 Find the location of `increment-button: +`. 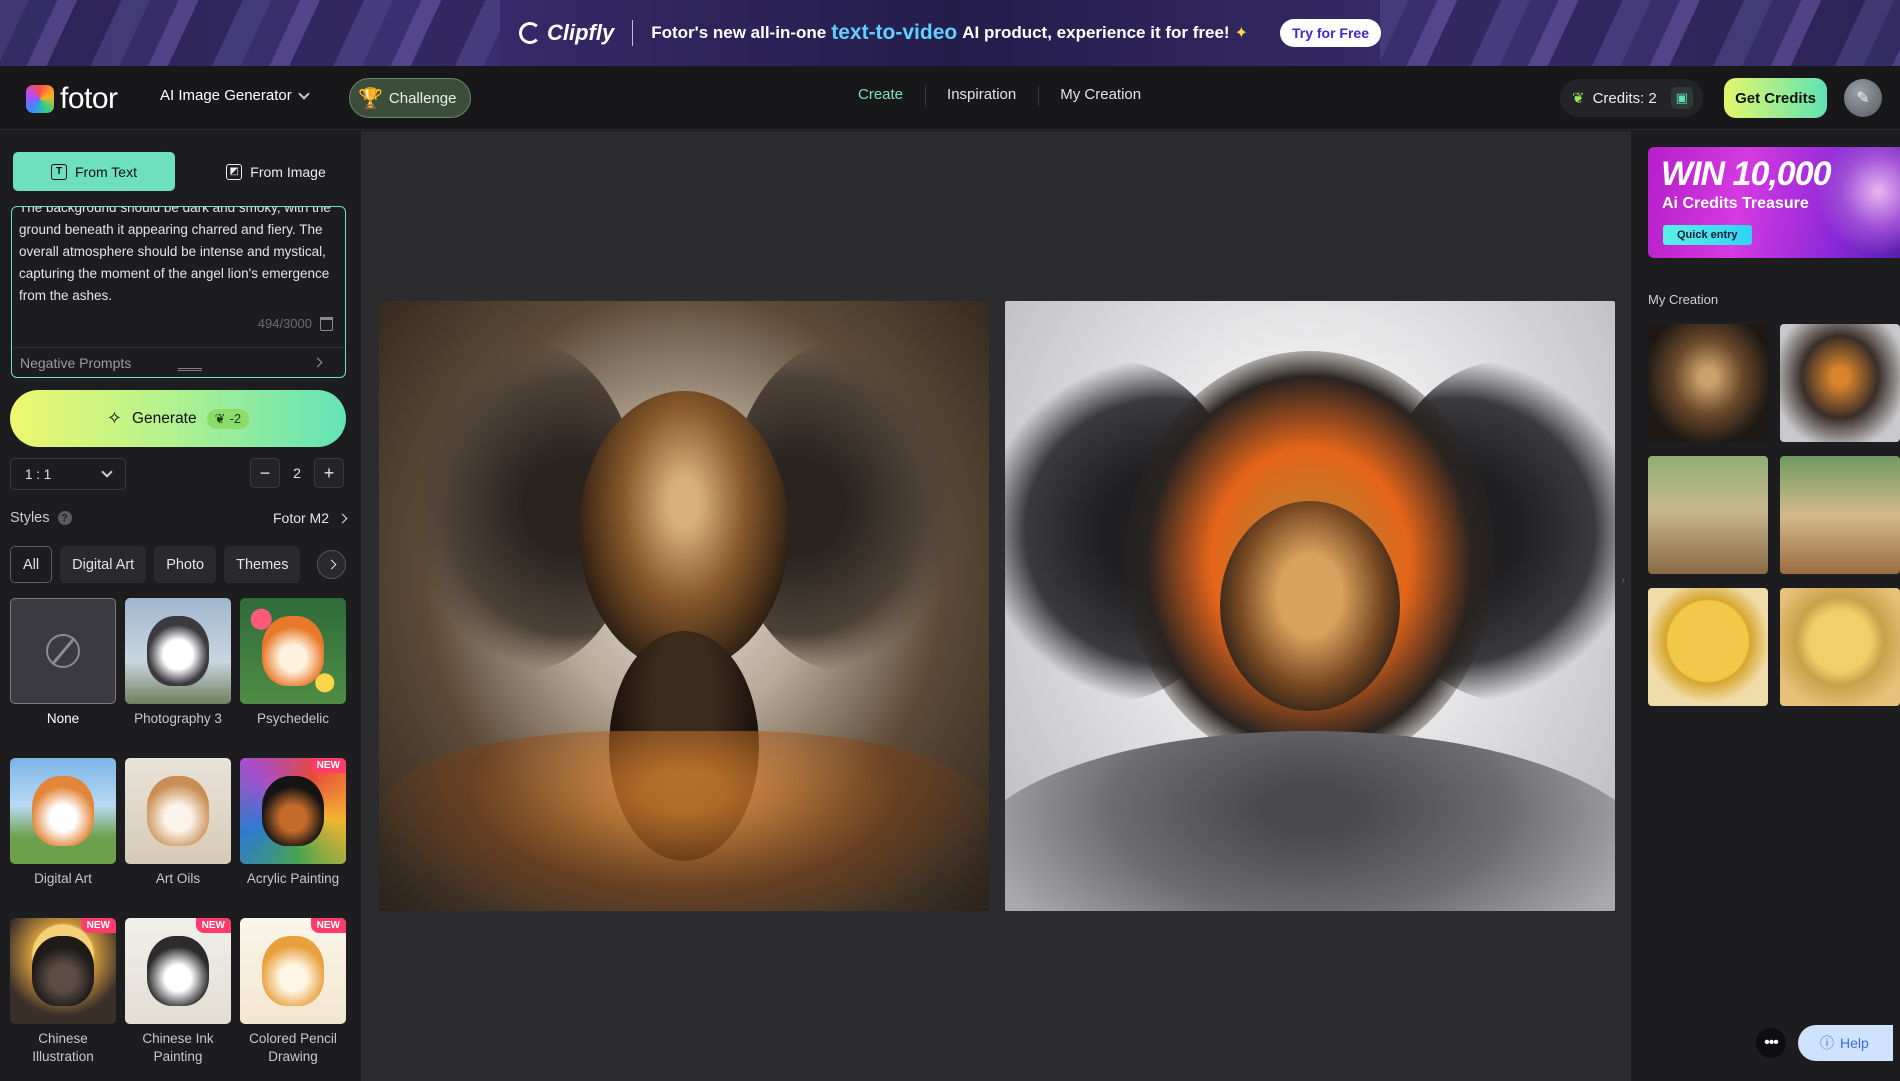

increment-button: + is located at coordinates (329, 473).